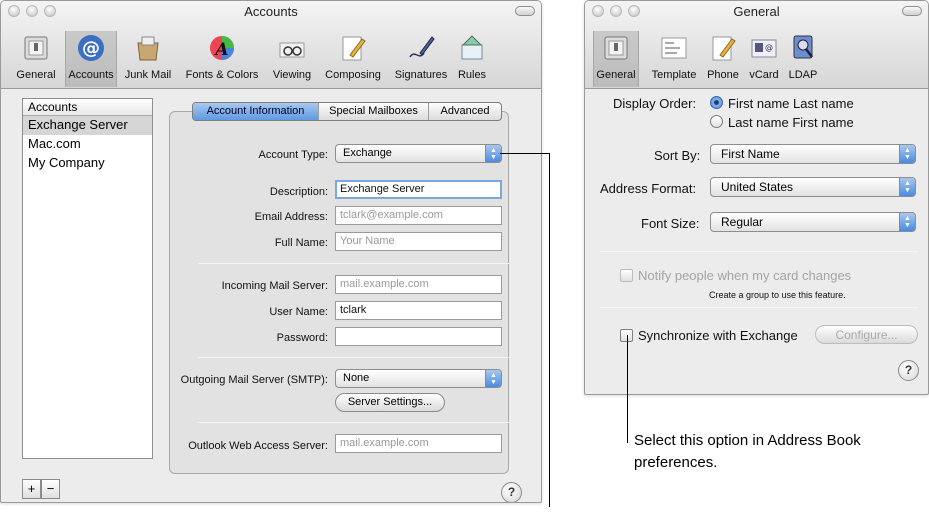 This screenshot has width=929, height=512. What do you see at coordinates (418, 310) in the screenshot?
I see `user-name-field: tclark` at bounding box center [418, 310].